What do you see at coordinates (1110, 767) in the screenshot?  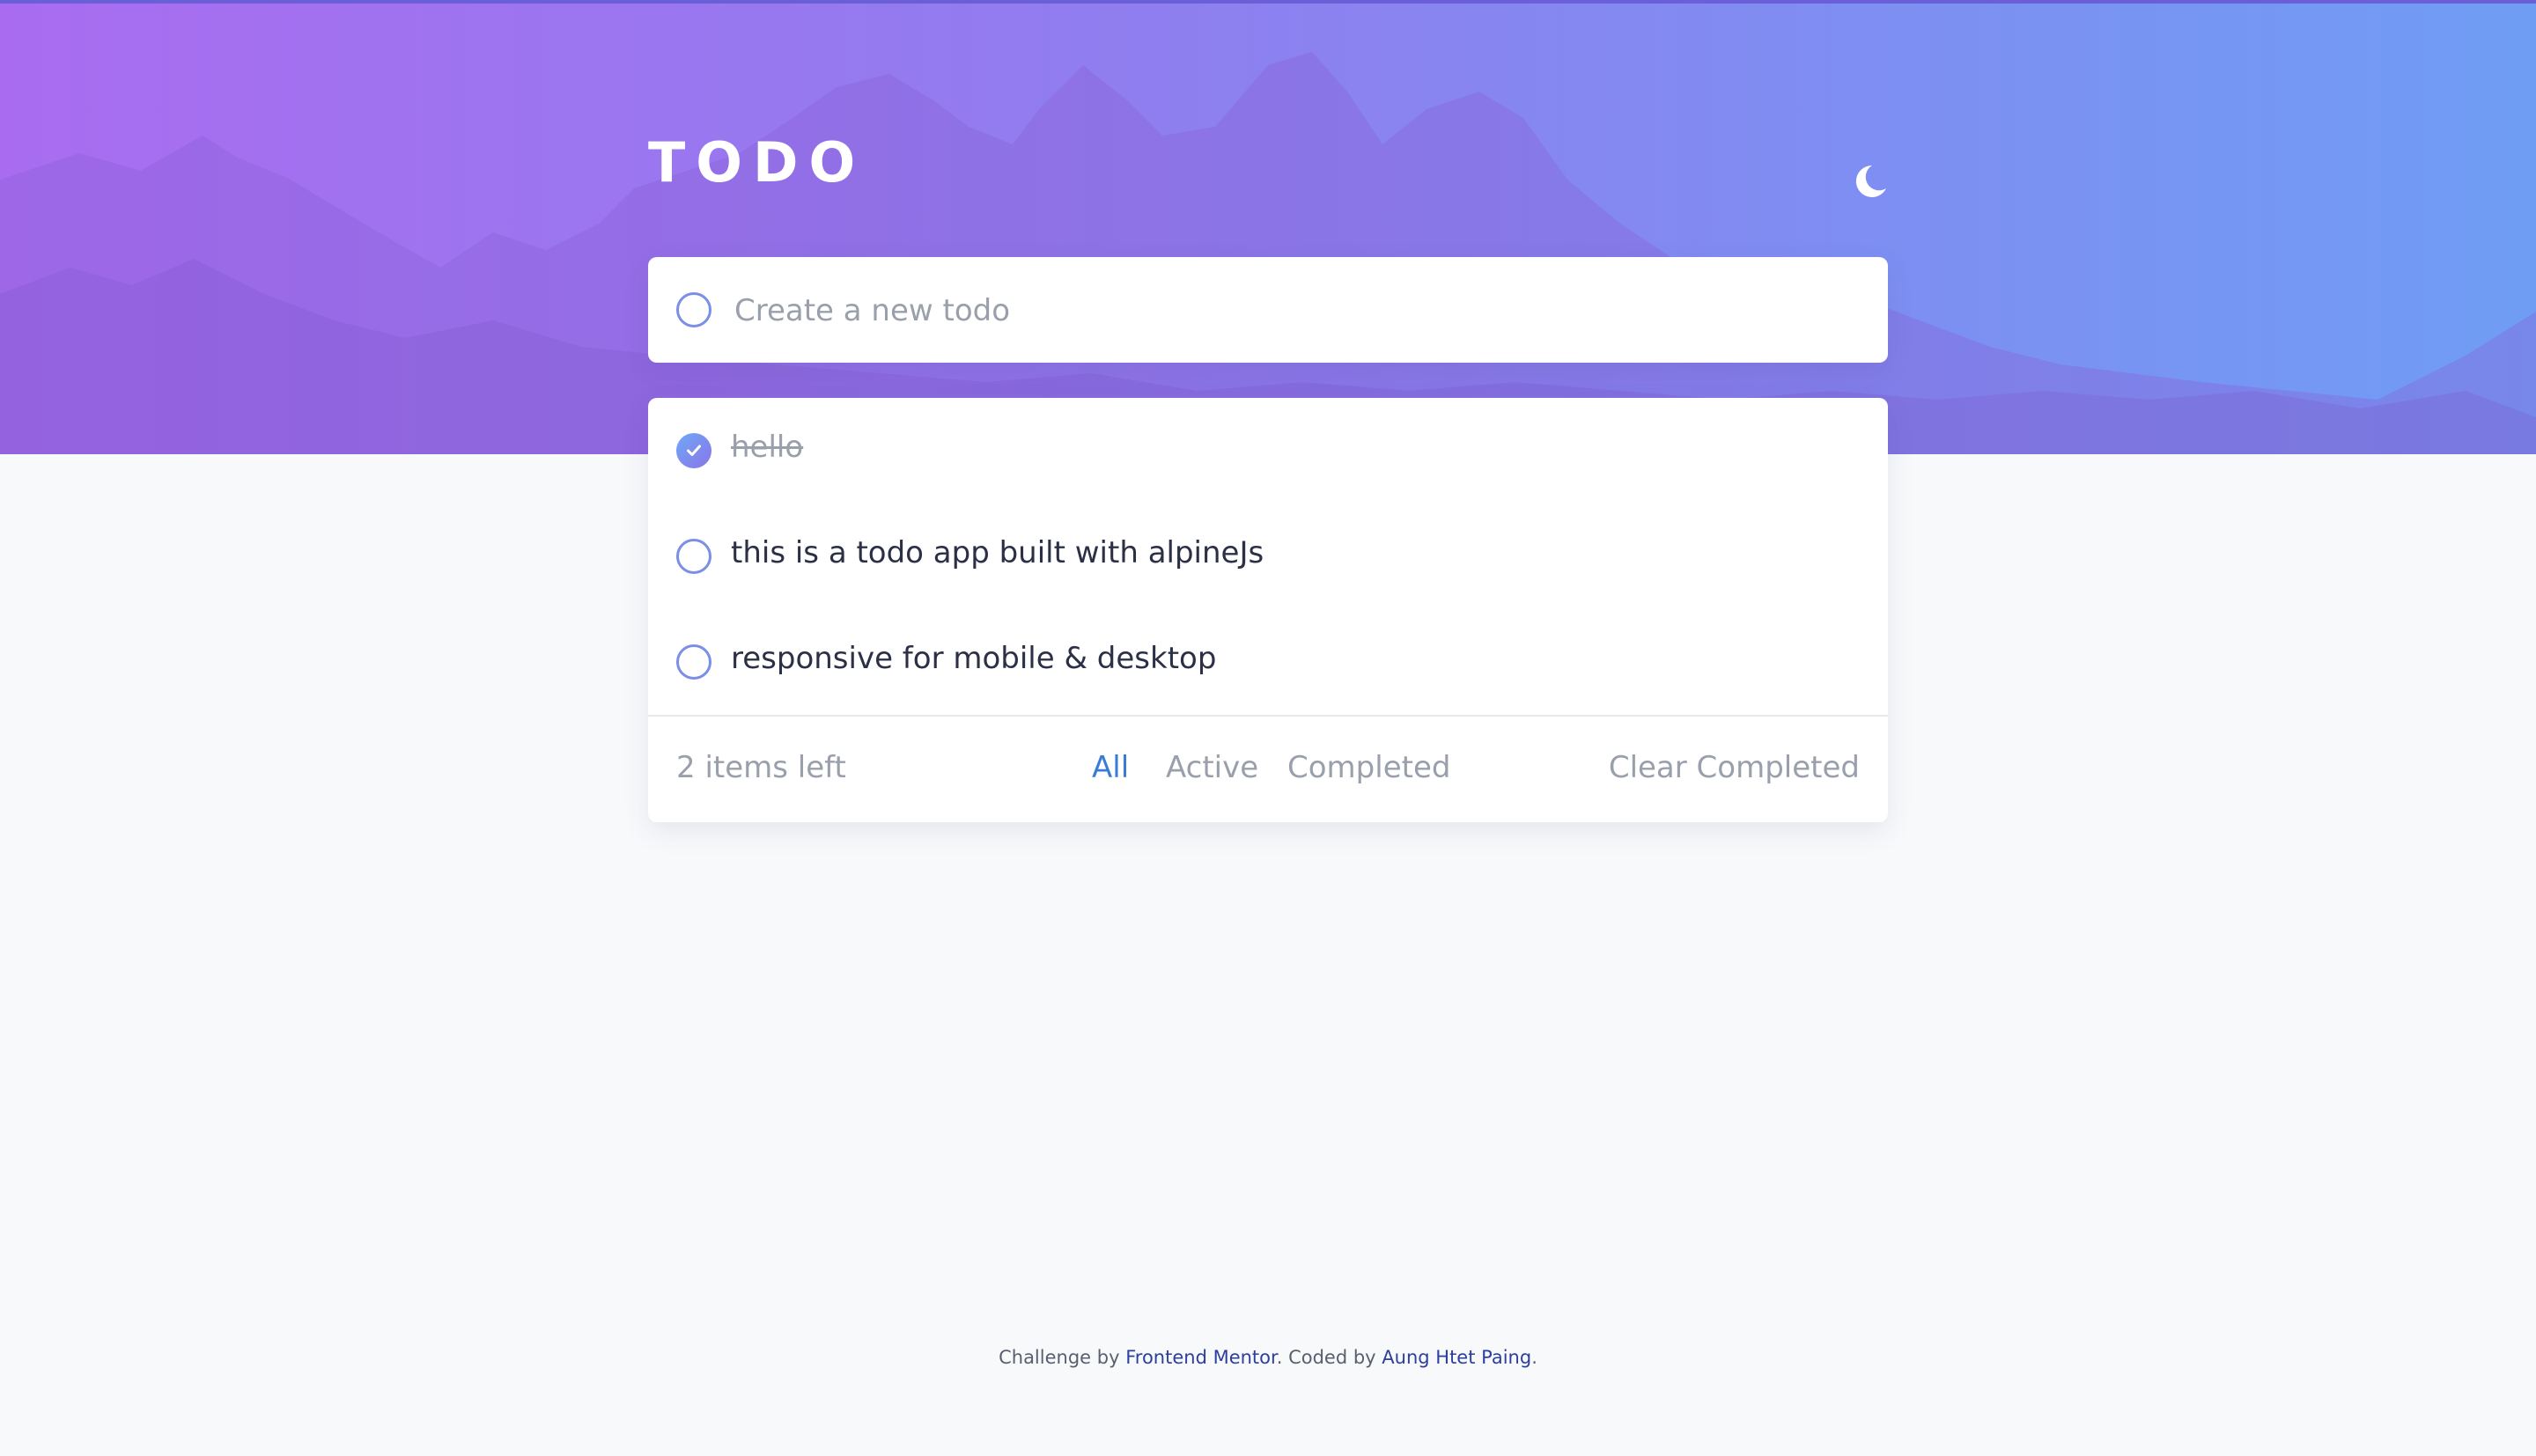 I see `filter-all-button: All` at bounding box center [1110, 767].